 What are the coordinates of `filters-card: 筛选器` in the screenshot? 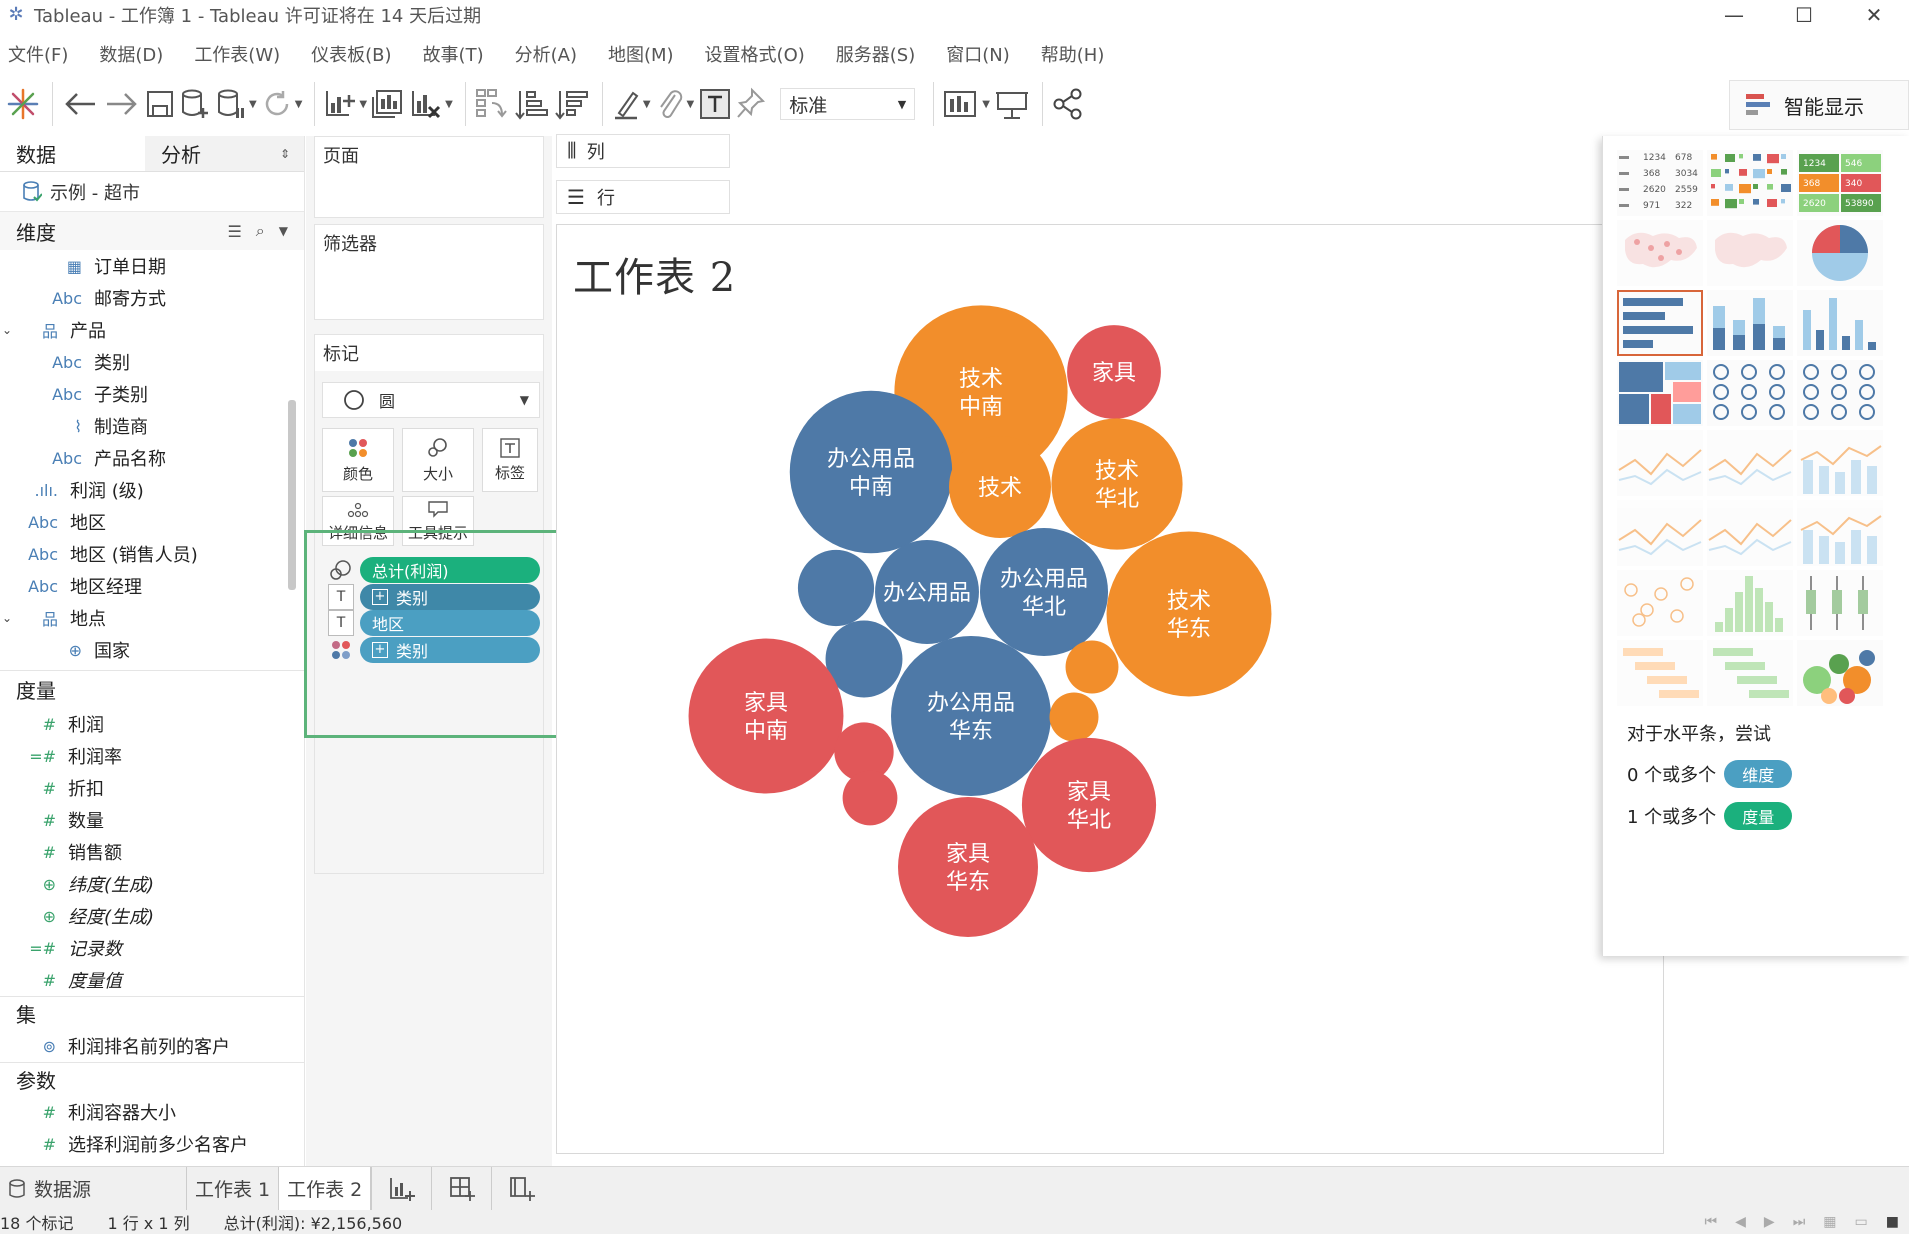 It's located at (429, 272).